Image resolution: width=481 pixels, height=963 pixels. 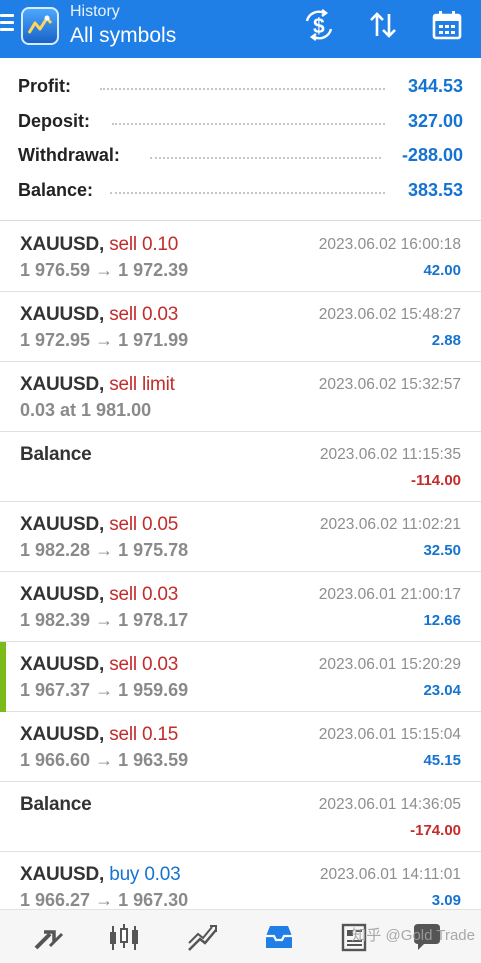 What do you see at coordinates (390, 524) in the screenshot?
I see `deal-time: 2023.06.02 11:02:21` at bounding box center [390, 524].